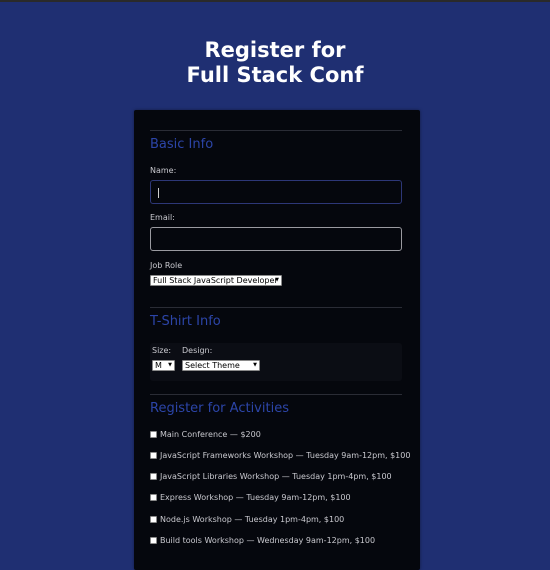 The width and height of the screenshot is (550, 570). What do you see at coordinates (275, 50) in the screenshot?
I see `page-title-line-1: Register for` at bounding box center [275, 50].